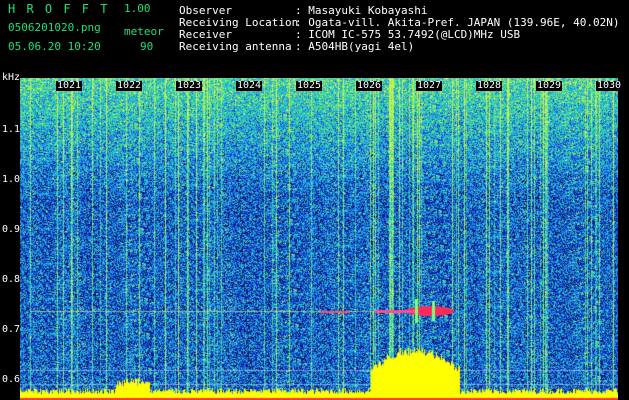  Describe the element at coordinates (54, 27) in the screenshot. I see `file-name: 0506201020.png` at that location.